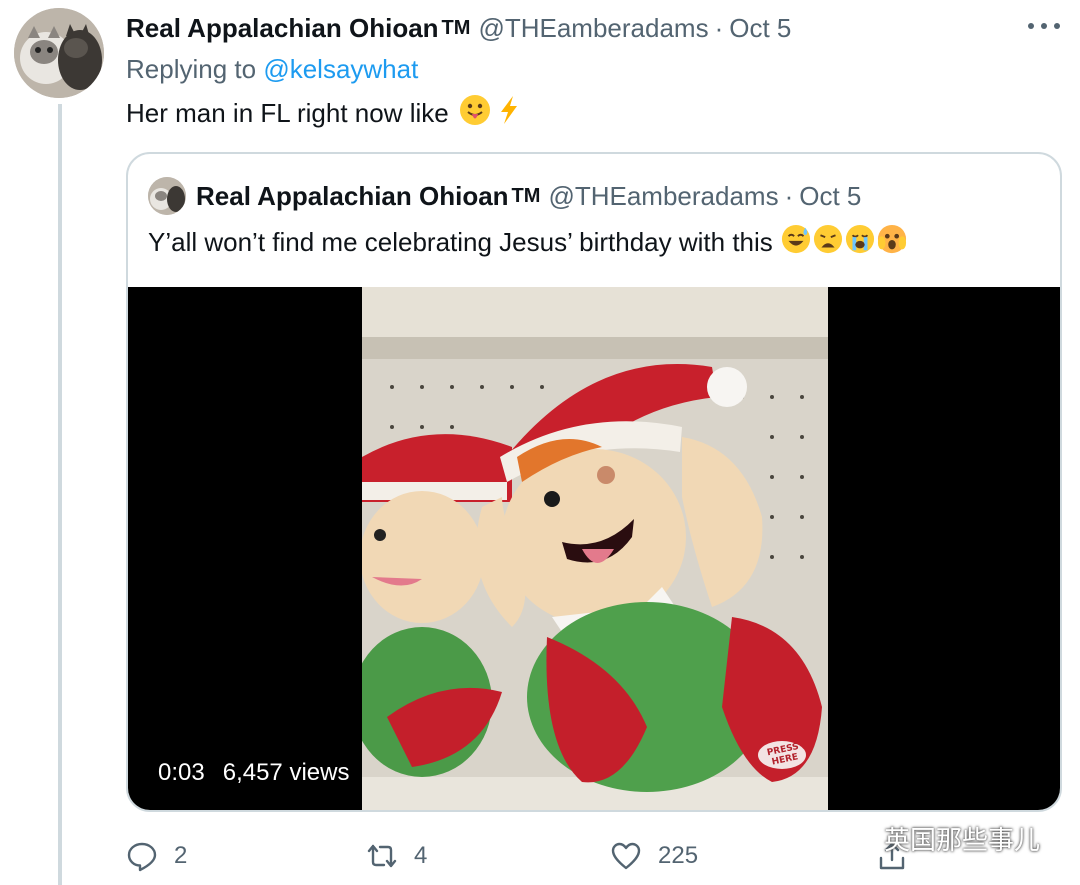 This screenshot has width=1080, height=885. I want to click on reply-button: 2, so click(156, 856).